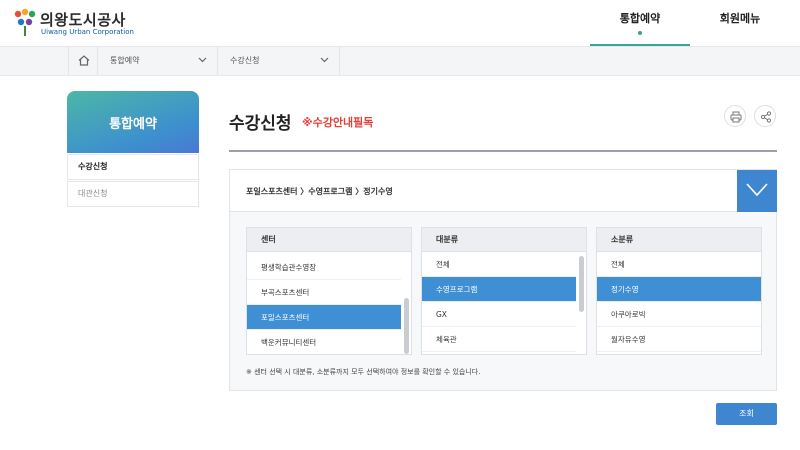 The height and width of the screenshot is (450, 800). I want to click on list-item: 평생학습관수영장, so click(324, 267).